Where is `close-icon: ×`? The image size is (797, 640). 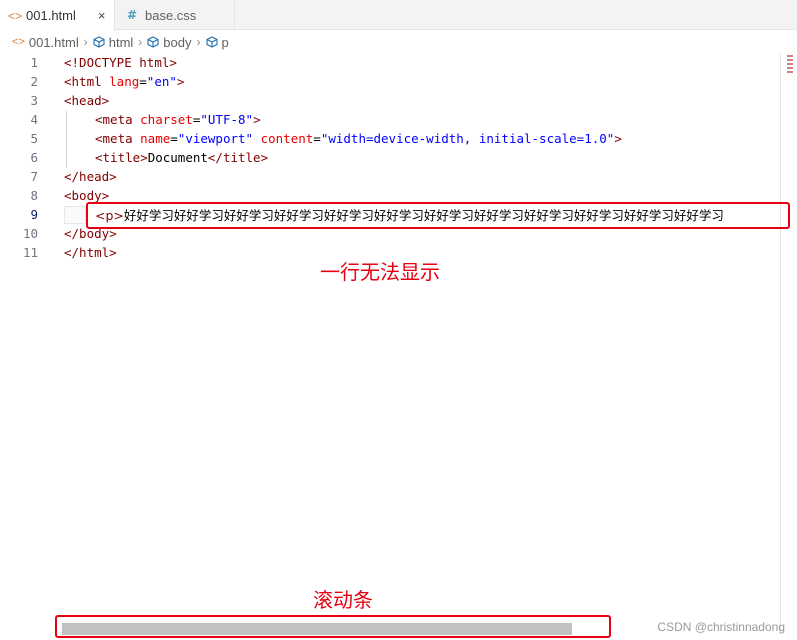
close-icon: × is located at coordinates (102, 15).